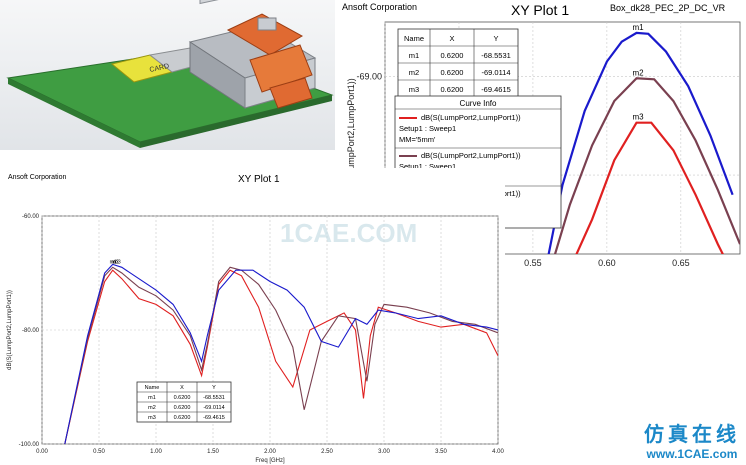 This screenshot has height=465, width=746. What do you see at coordinates (349, 233) in the screenshot?
I see `background-watermark: 1CAE.COM` at bounding box center [349, 233].